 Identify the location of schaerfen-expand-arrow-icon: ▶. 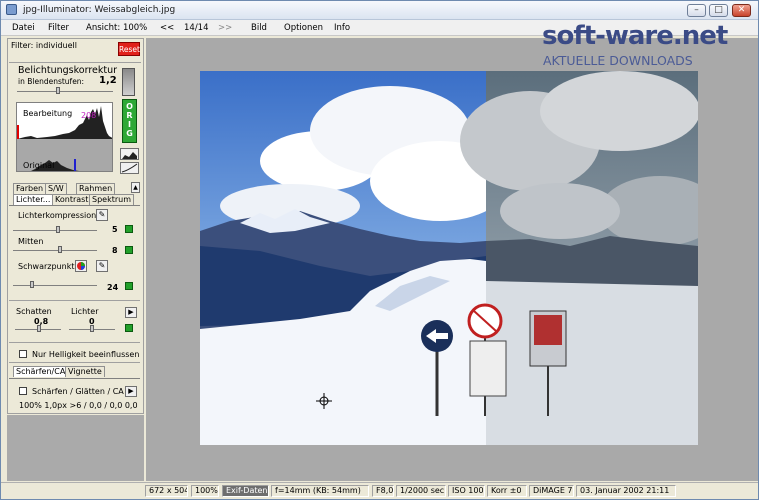
(131, 391).